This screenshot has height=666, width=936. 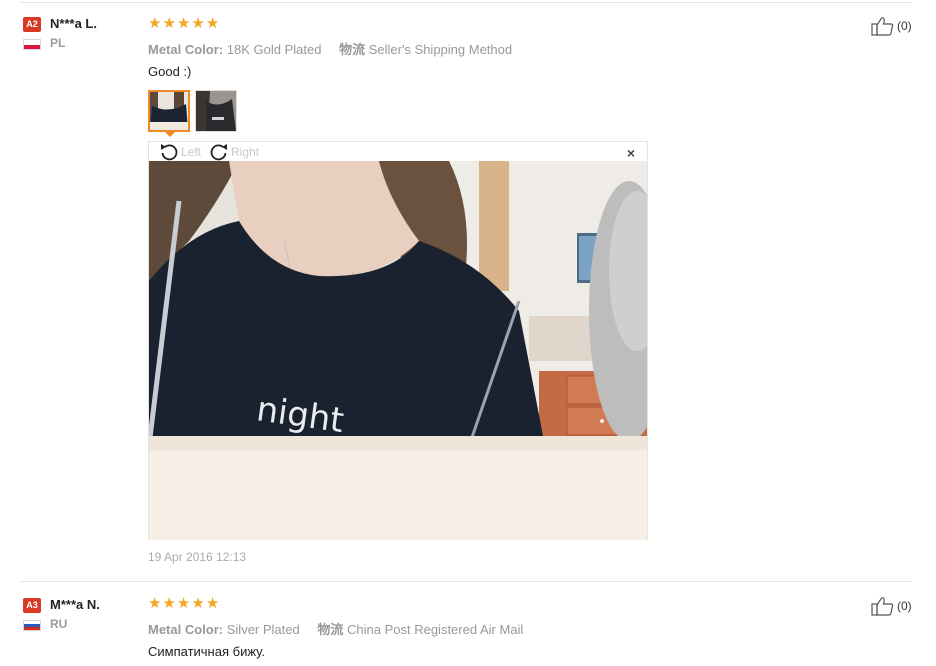 What do you see at coordinates (219, 152) in the screenshot?
I see `rotate-right-icon` at bounding box center [219, 152].